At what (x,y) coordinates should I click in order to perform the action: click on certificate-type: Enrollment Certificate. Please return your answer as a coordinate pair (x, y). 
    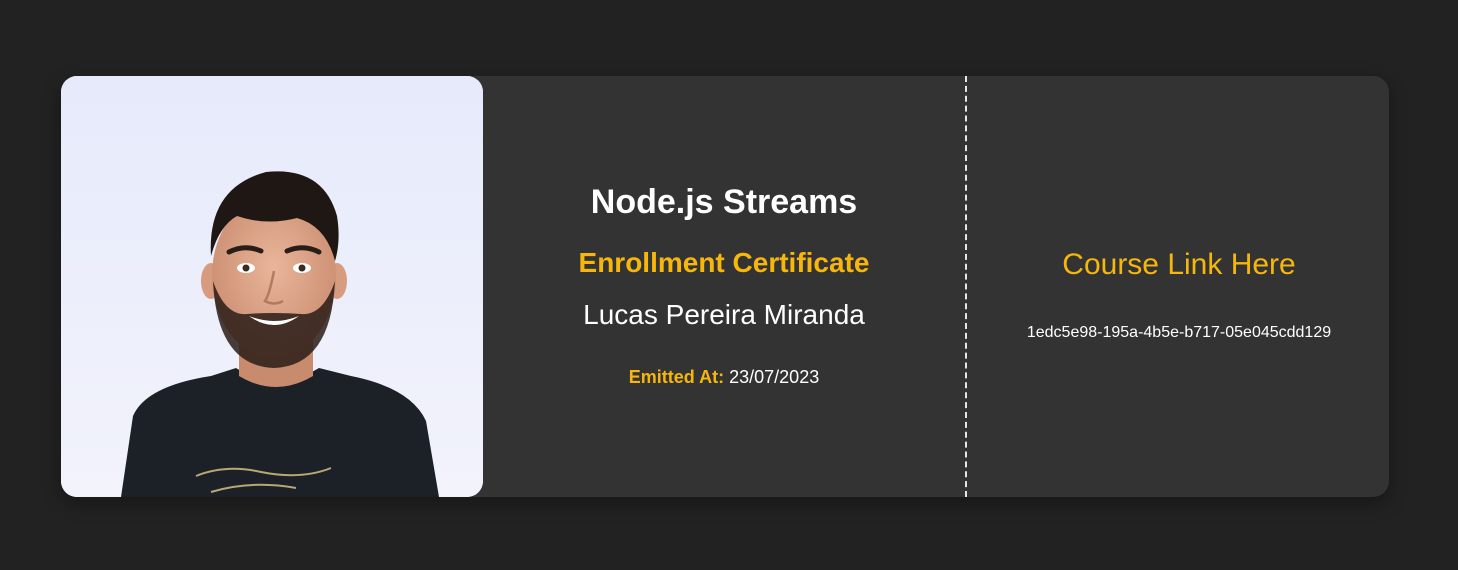
    Looking at the image, I should click on (724, 262).